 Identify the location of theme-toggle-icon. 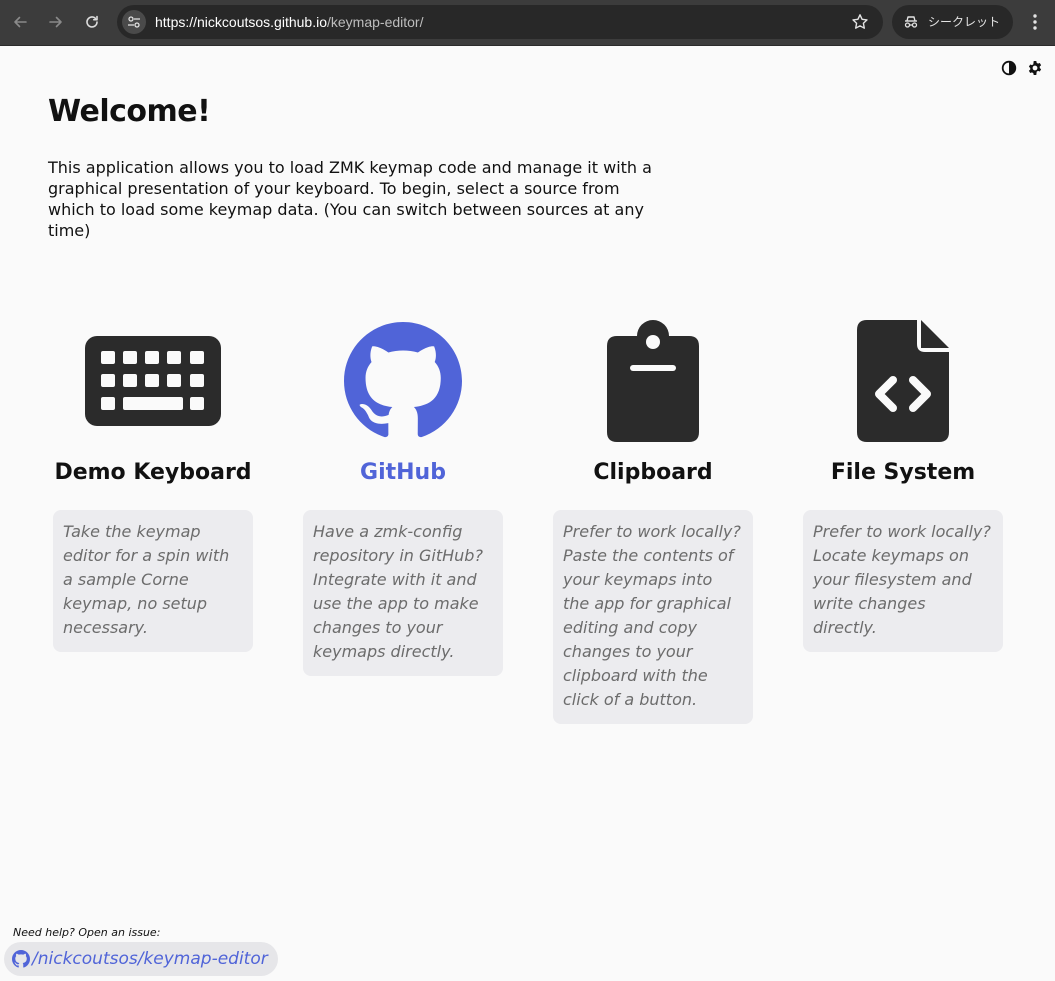
(1009, 68).